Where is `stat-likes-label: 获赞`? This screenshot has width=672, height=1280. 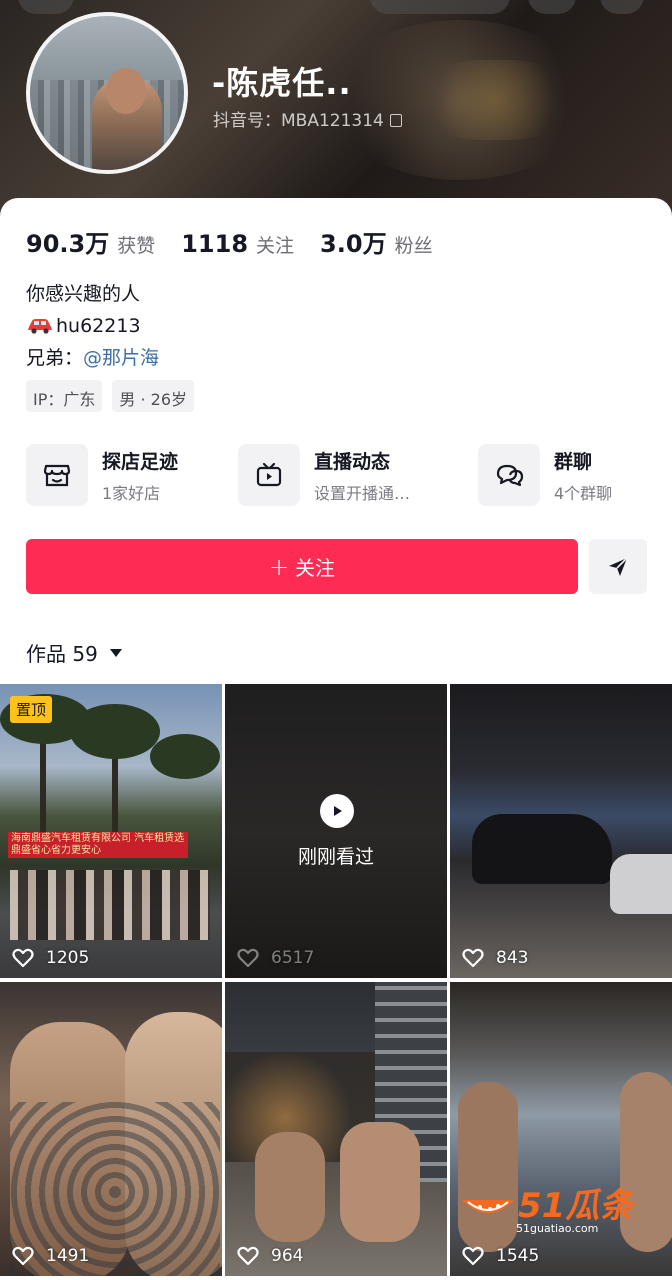
stat-likes-label: 获赞 is located at coordinates (136, 246).